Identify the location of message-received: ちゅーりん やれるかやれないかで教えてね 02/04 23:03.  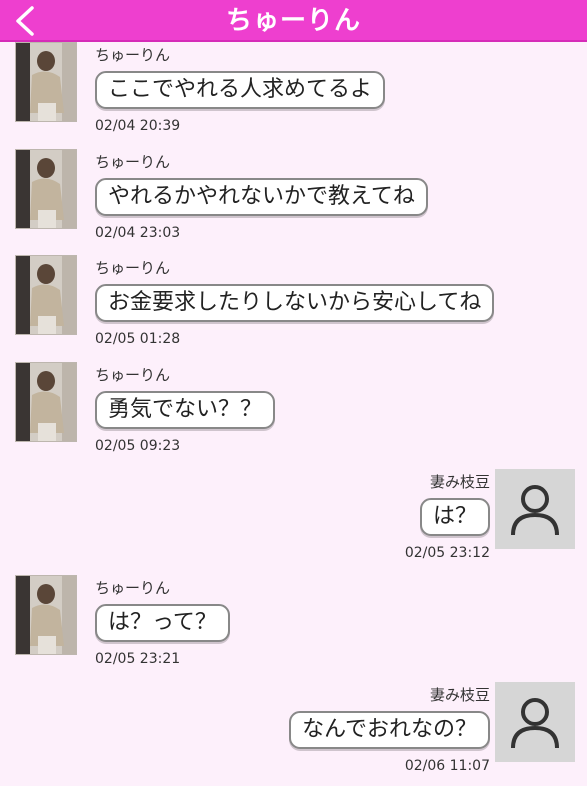
(293, 202).